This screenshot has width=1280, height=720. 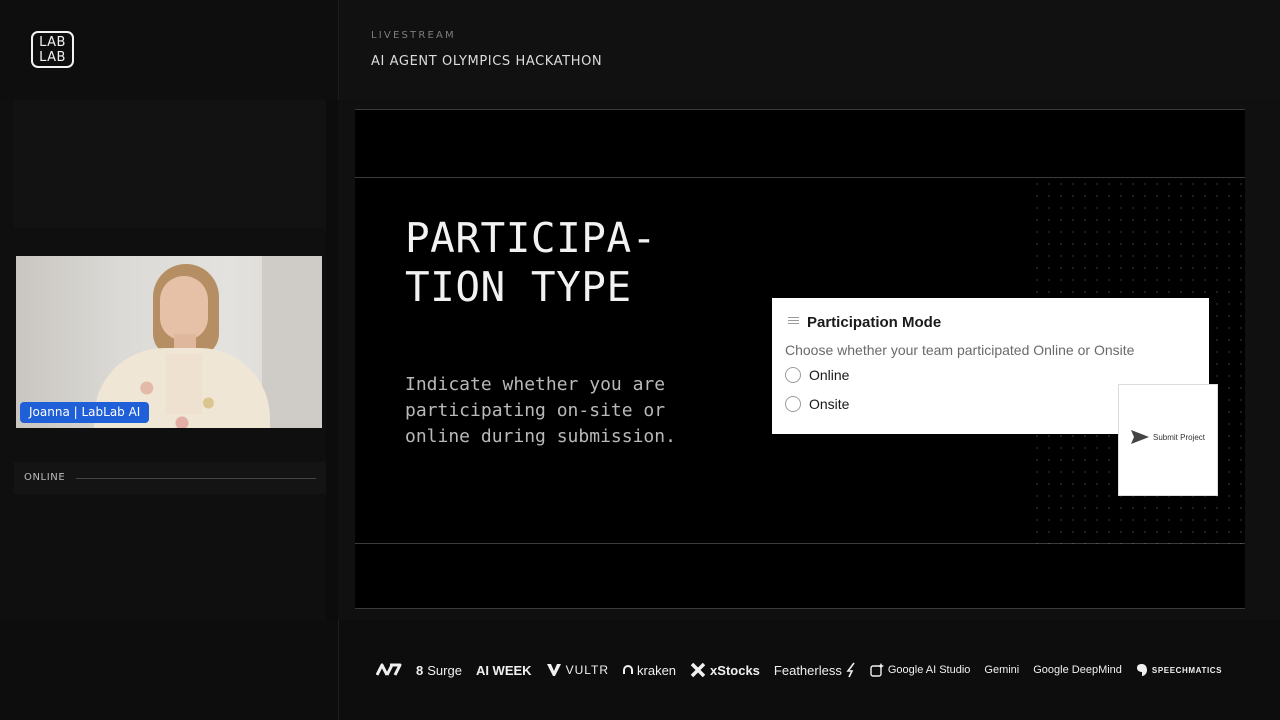 What do you see at coordinates (809, 50) in the screenshot?
I see `stream-header: LIVESTREAM AI AGENT OLYMPICS HACKATHON` at bounding box center [809, 50].